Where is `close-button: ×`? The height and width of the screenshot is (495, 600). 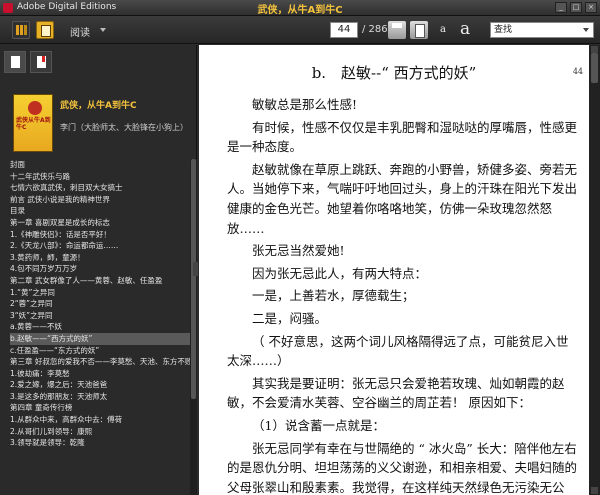
close-button: × is located at coordinates (591, 7).